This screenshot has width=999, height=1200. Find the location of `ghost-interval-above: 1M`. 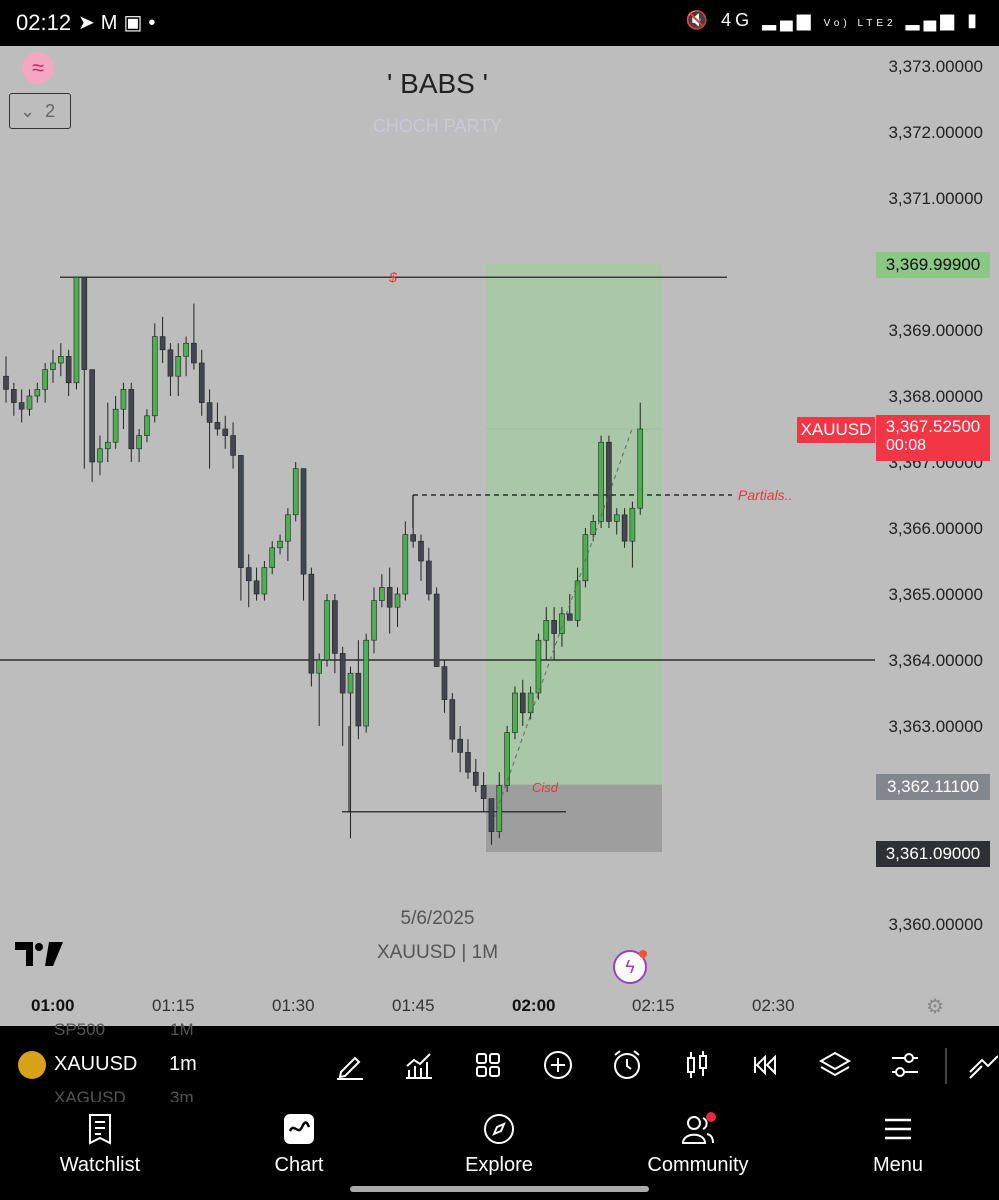

ghost-interval-above: 1M is located at coordinates (182, 1029).